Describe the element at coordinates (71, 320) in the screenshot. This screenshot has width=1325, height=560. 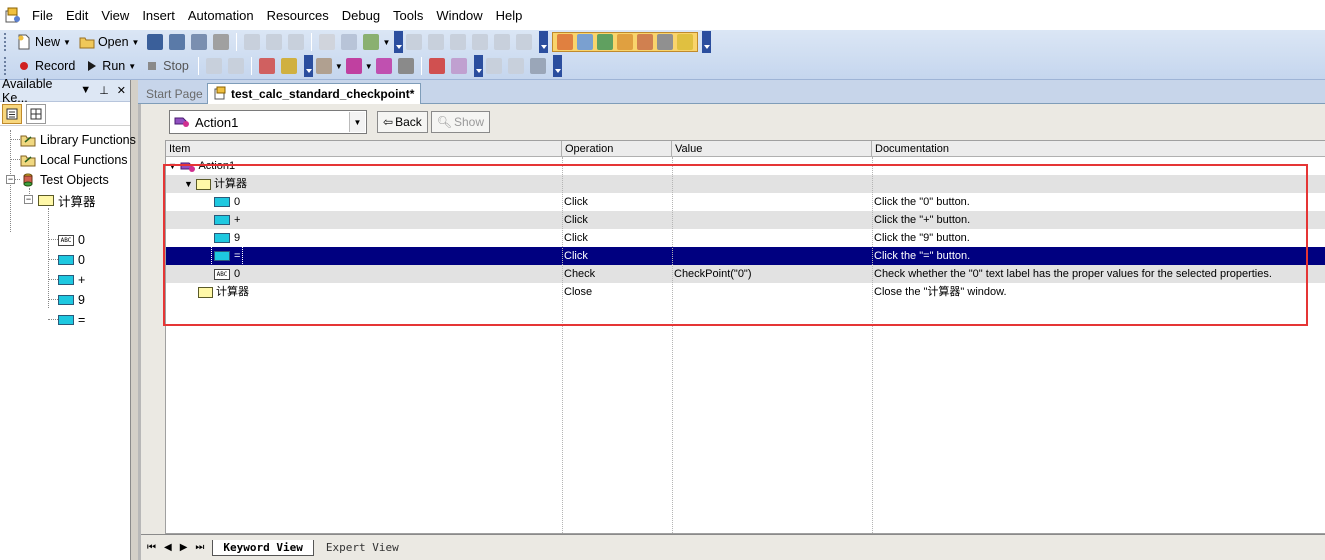
I see `tree-item-button-equals: =` at that location.